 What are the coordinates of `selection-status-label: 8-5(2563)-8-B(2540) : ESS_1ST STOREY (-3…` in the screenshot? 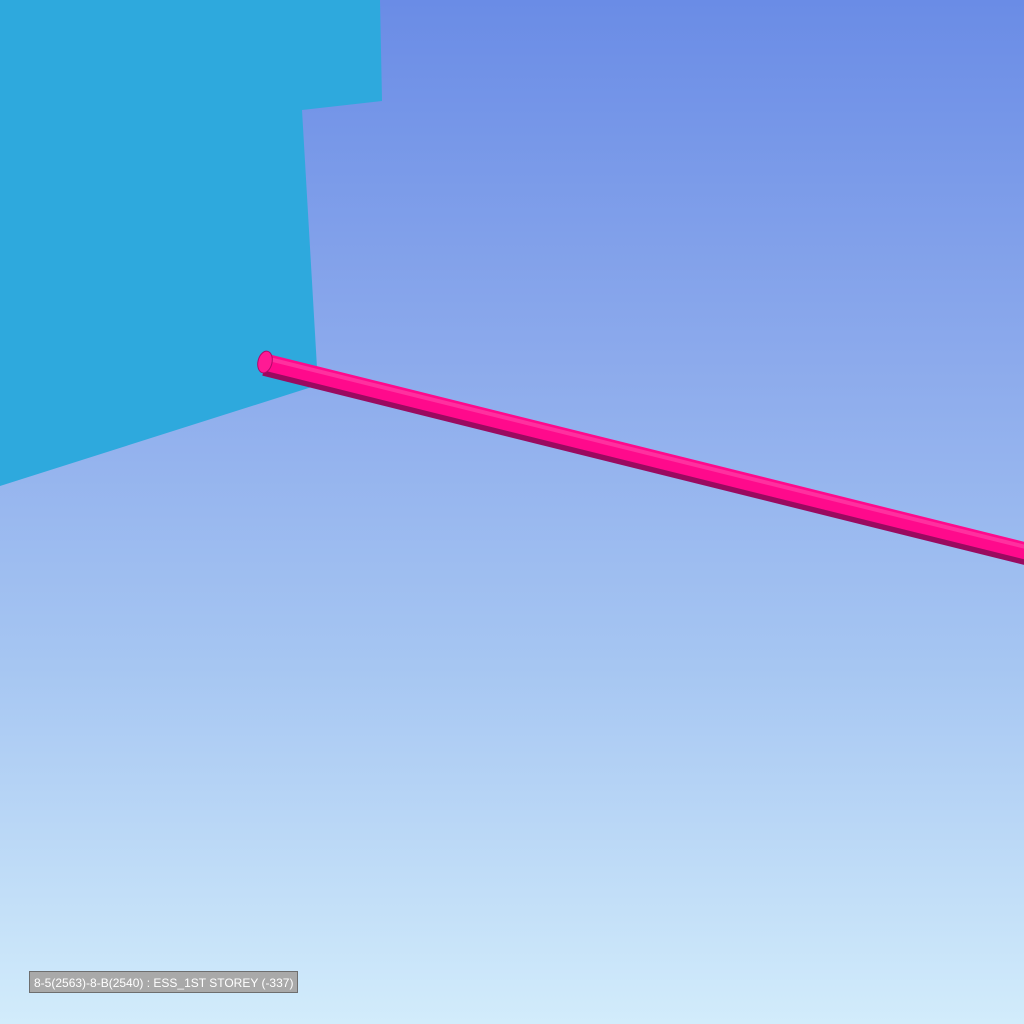 It's located at (164, 982).